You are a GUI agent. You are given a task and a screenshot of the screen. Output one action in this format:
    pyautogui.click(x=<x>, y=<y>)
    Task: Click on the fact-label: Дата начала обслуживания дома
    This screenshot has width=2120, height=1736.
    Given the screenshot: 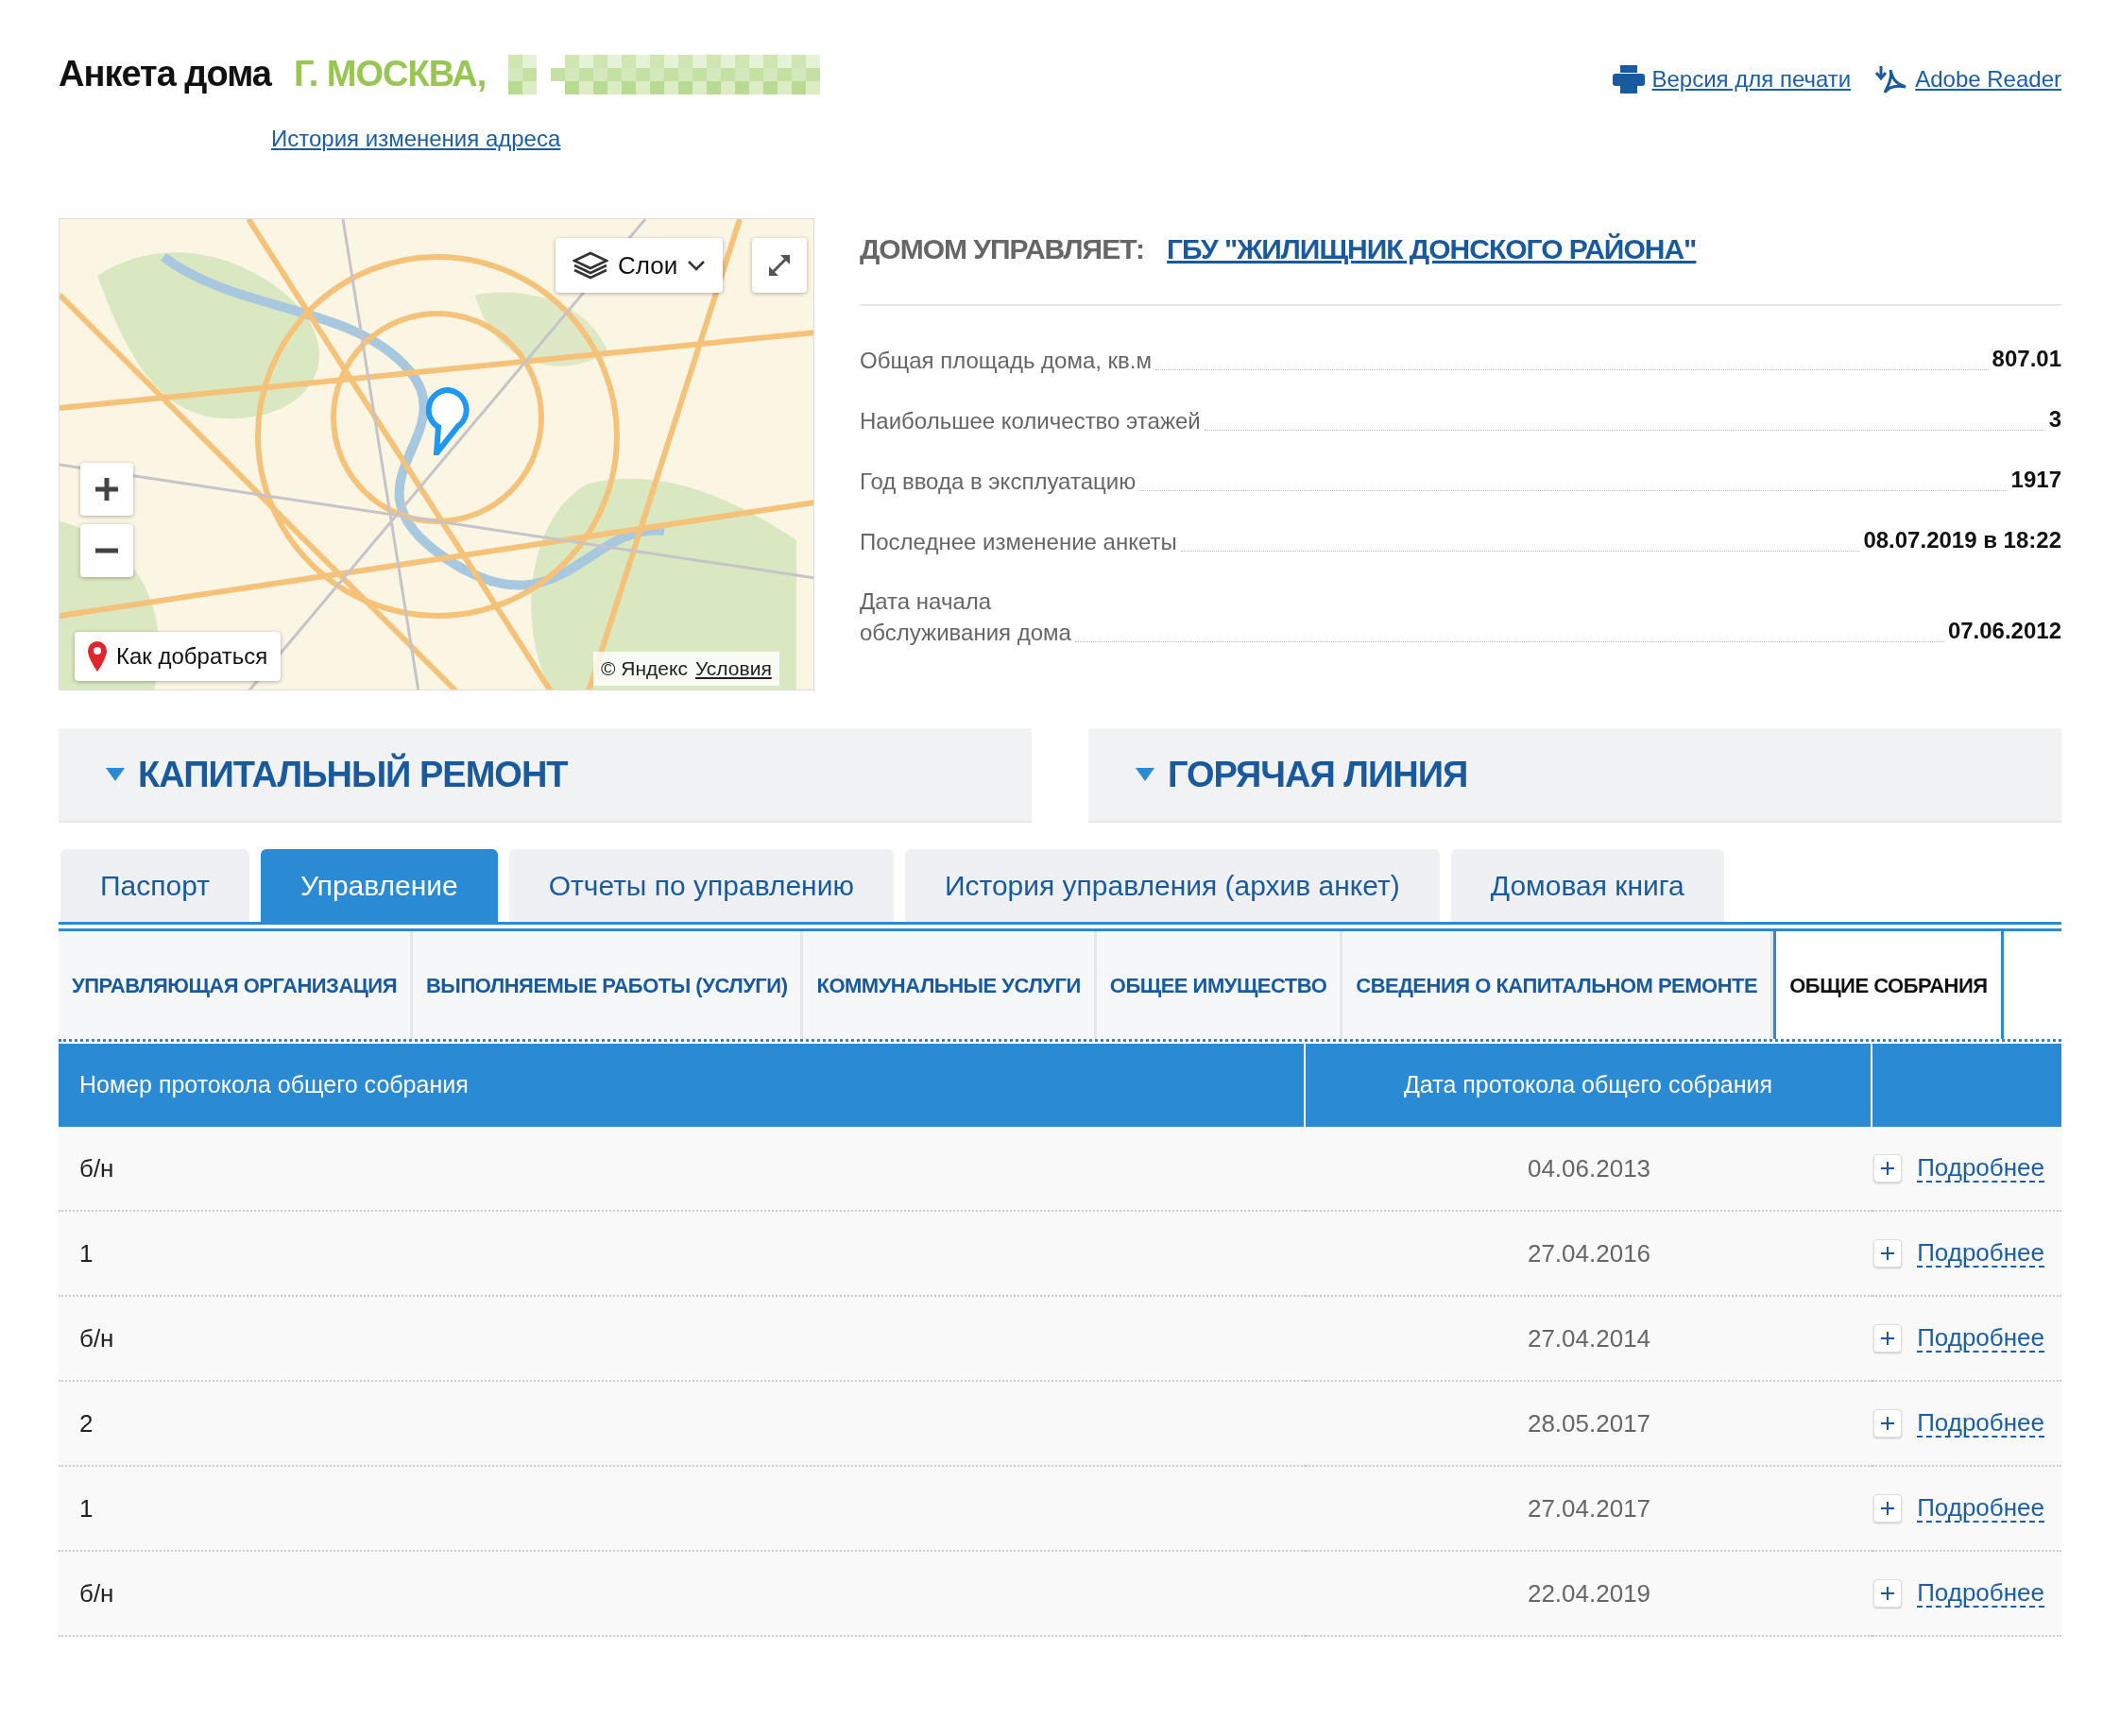 What is the action you would take?
    pyautogui.click(x=966, y=617)
    